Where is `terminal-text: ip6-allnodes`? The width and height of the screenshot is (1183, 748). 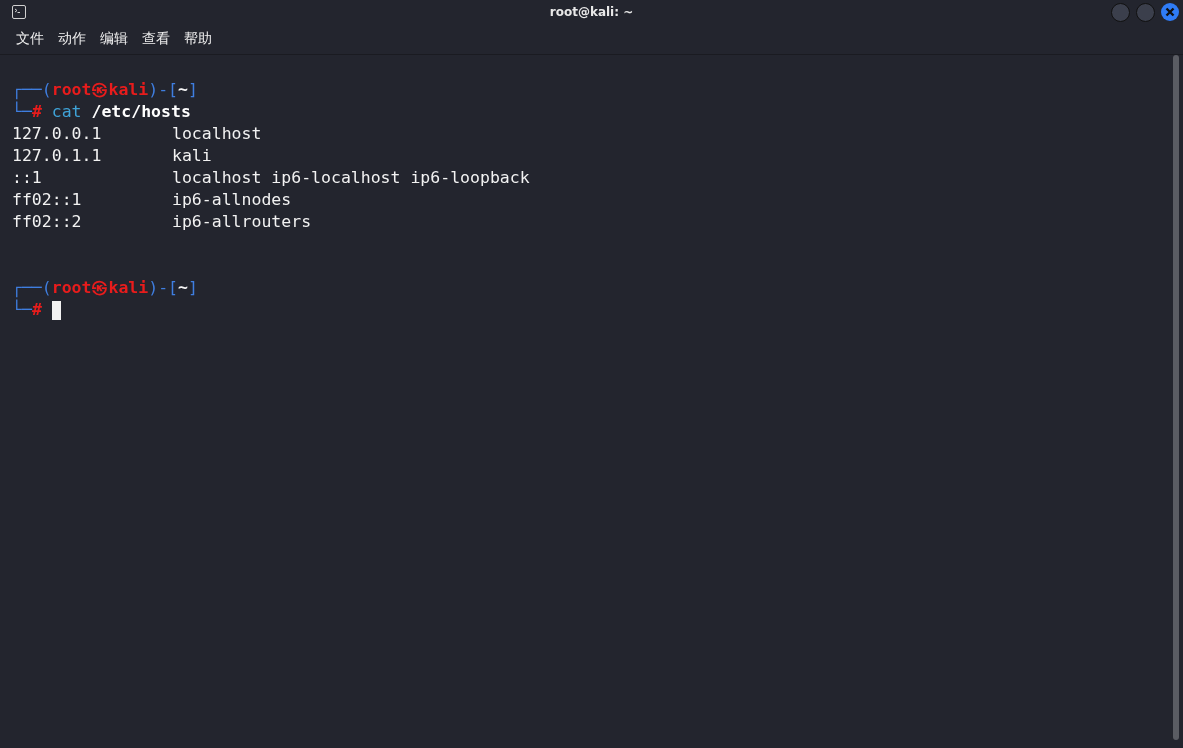 terminal-text: ip6-allnodes is located at coordinates (232, 200).